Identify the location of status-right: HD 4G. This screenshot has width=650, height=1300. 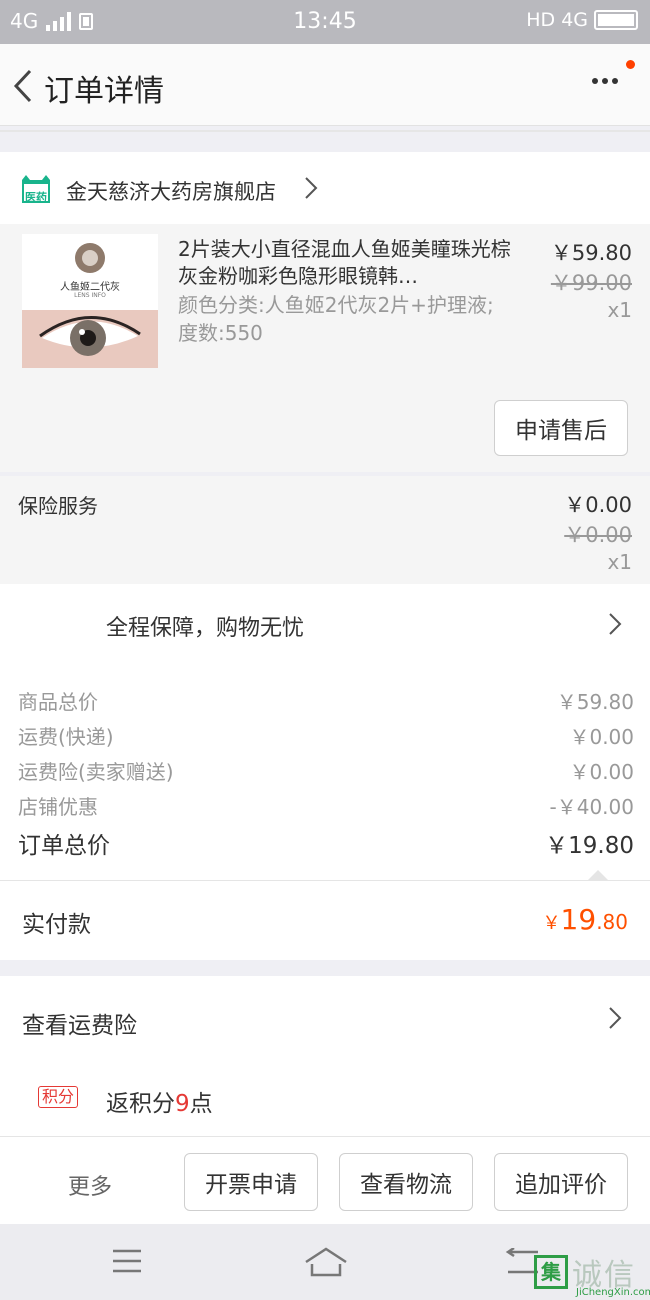
(582, 20).